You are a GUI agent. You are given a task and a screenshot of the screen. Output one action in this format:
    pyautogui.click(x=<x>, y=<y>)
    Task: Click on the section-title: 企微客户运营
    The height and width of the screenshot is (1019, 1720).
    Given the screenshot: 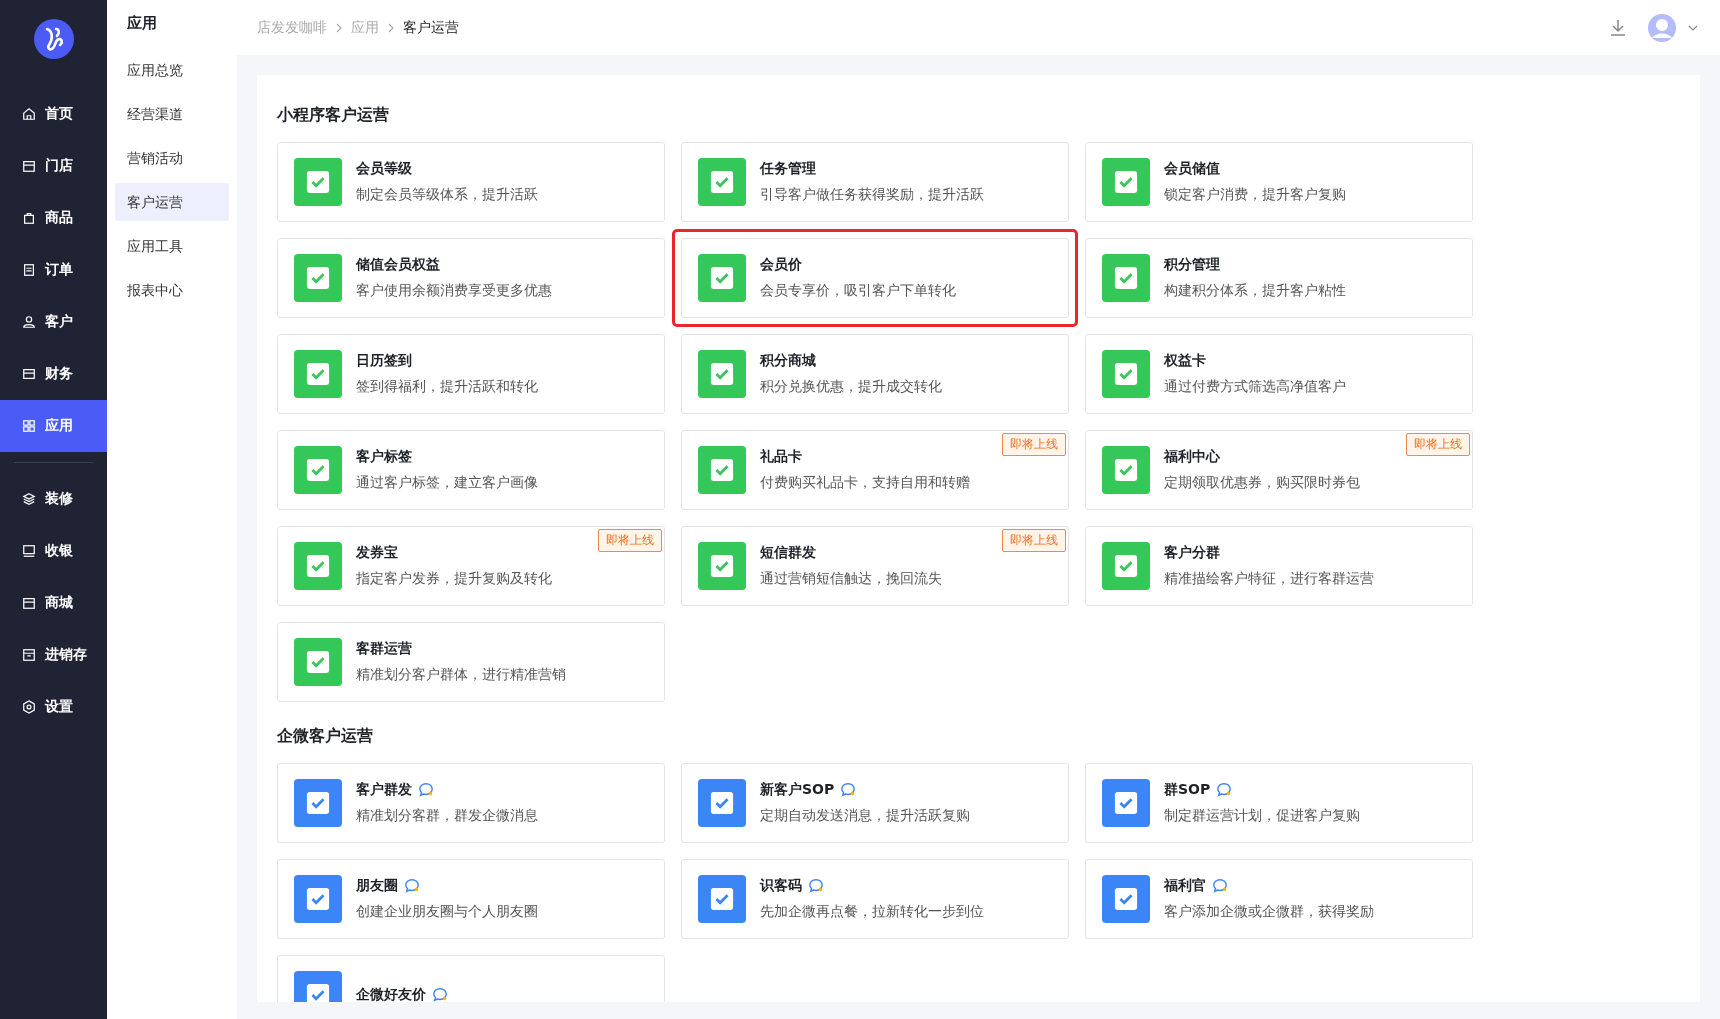 What is the action you would take?
    pyautogui.click(x=325, y=736)
    